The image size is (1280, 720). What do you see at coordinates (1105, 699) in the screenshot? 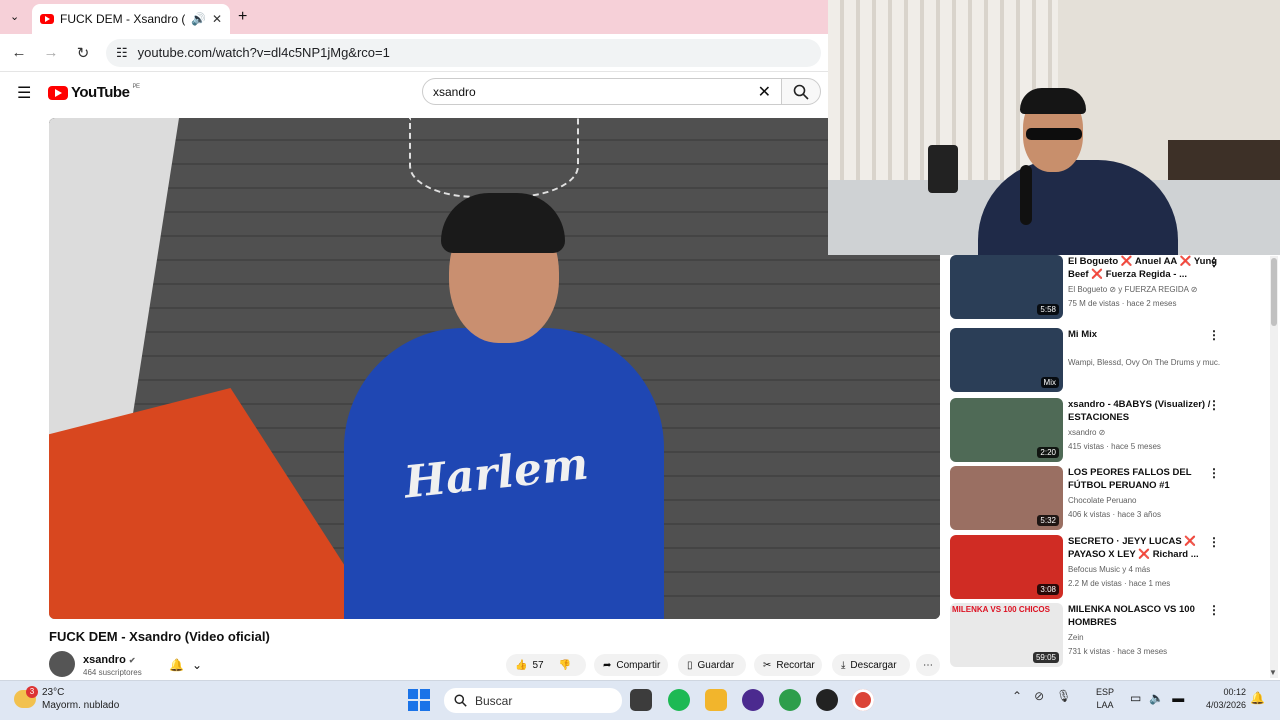
I see `language-indicator: ESP LAA` at bounding box center [1105, 699].